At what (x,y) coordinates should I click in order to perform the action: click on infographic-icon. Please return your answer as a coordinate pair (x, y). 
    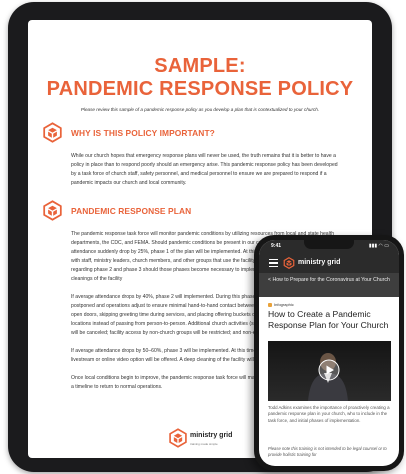
    Looking at the image, I should click on (270, 304).